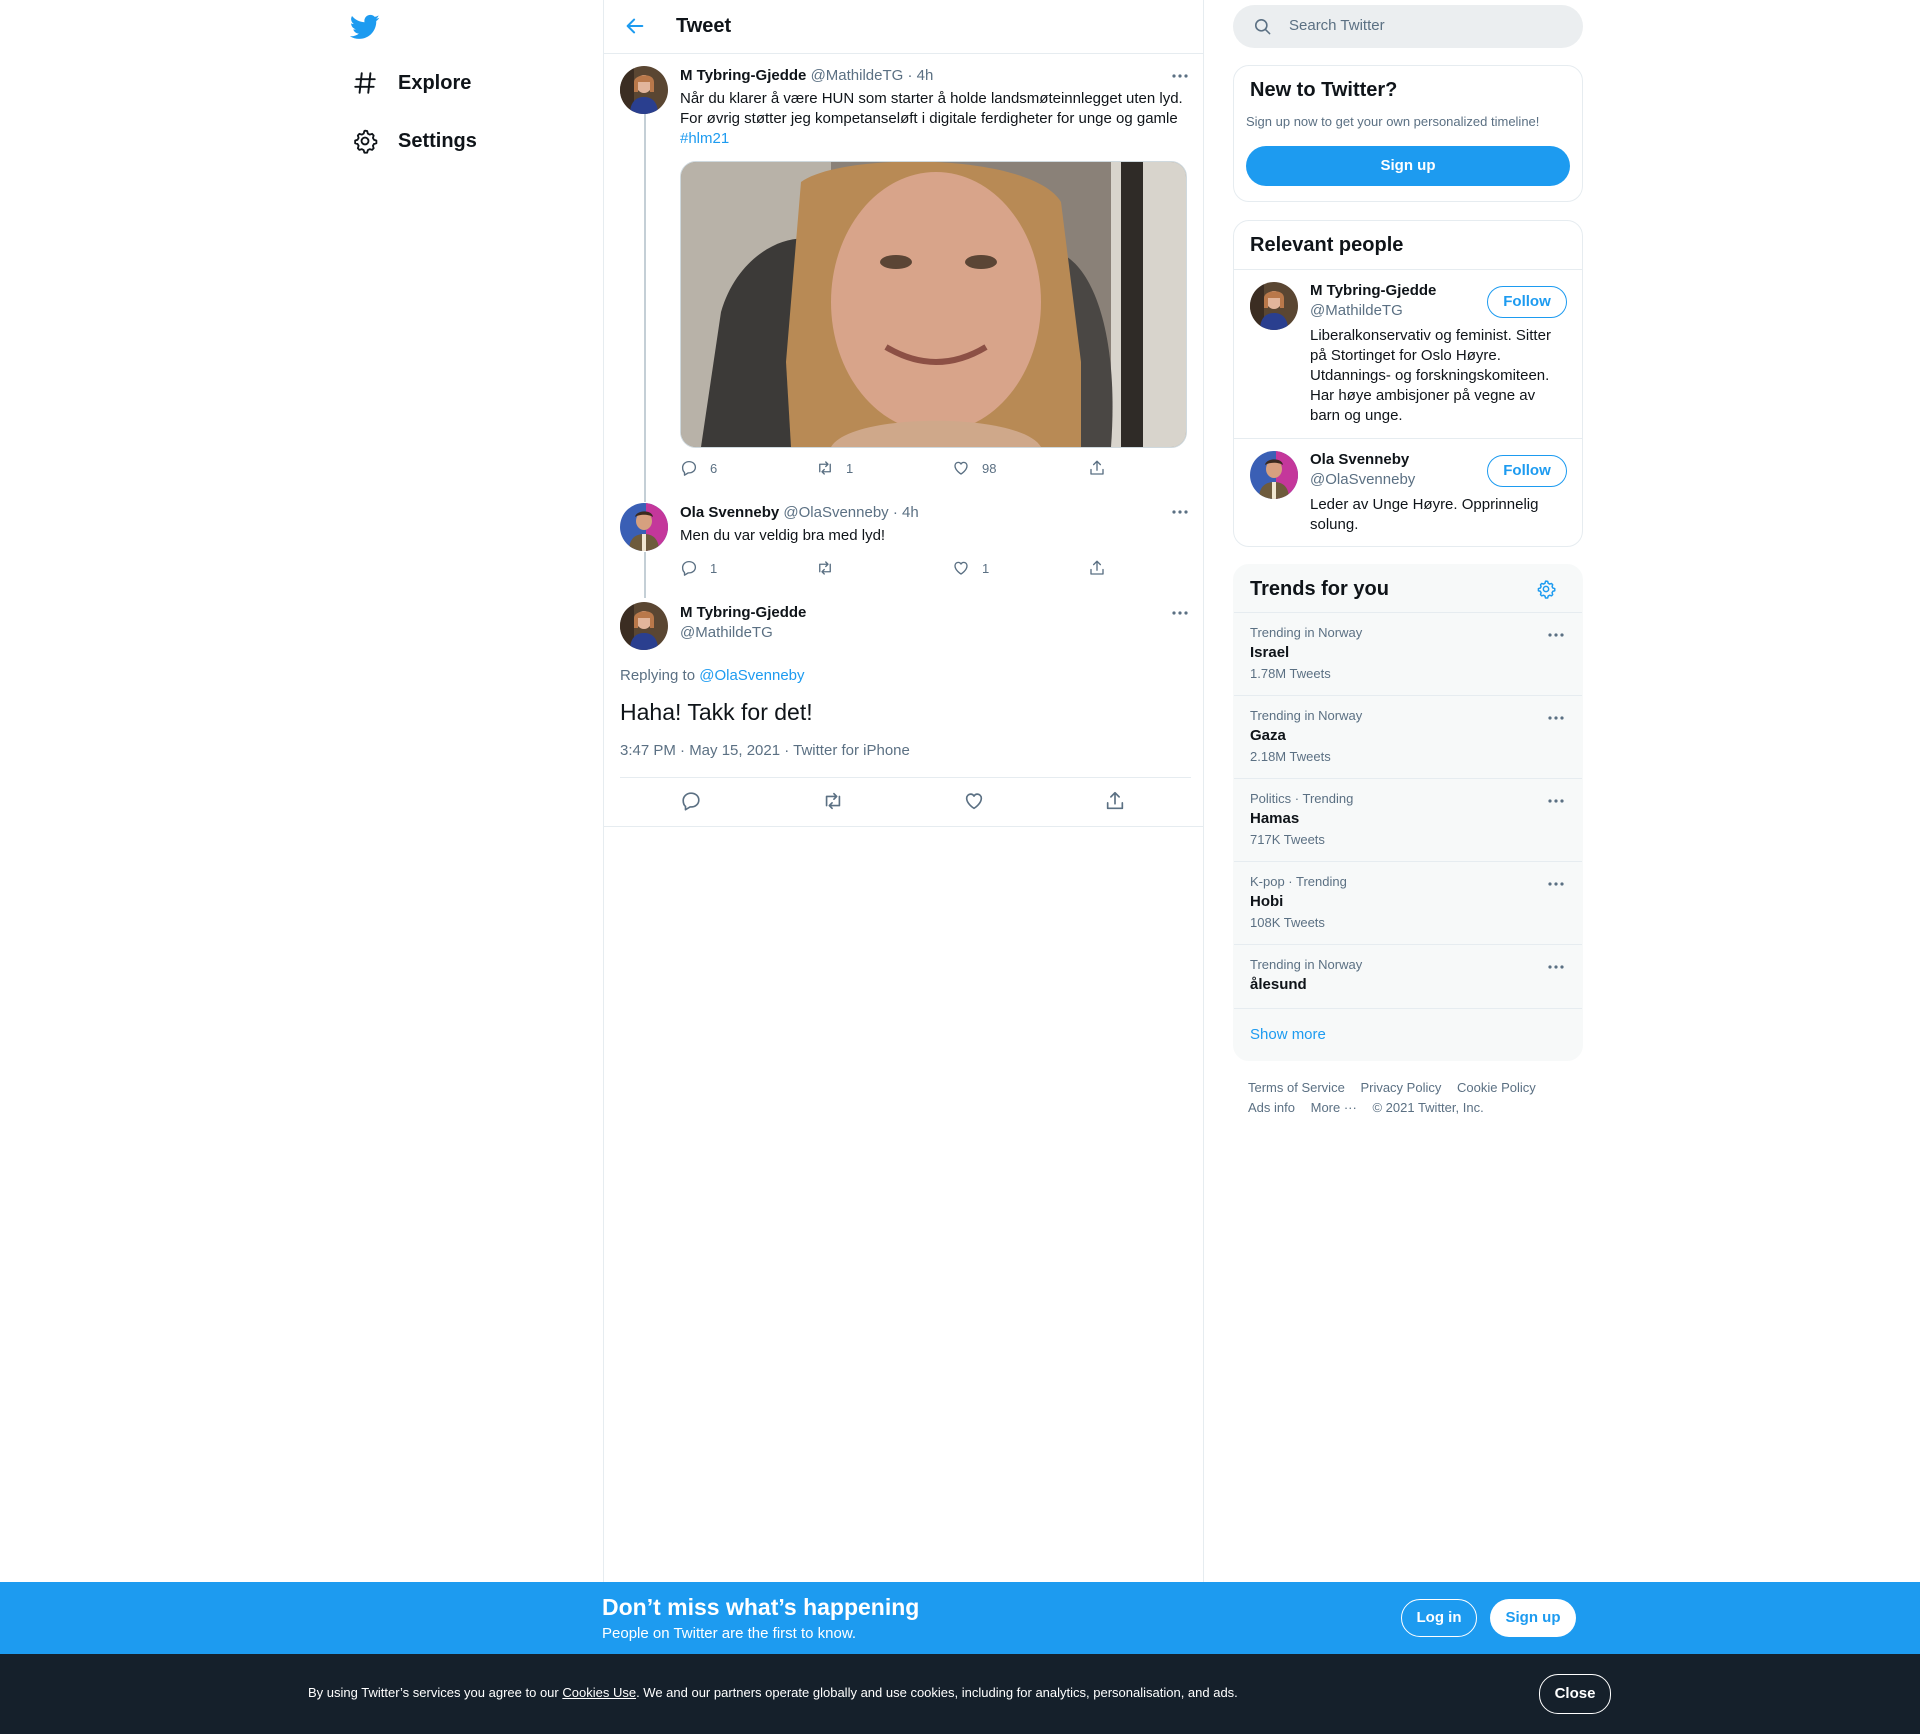  I want to click on person-handle: @MathildeTG, so click(1356, 310).